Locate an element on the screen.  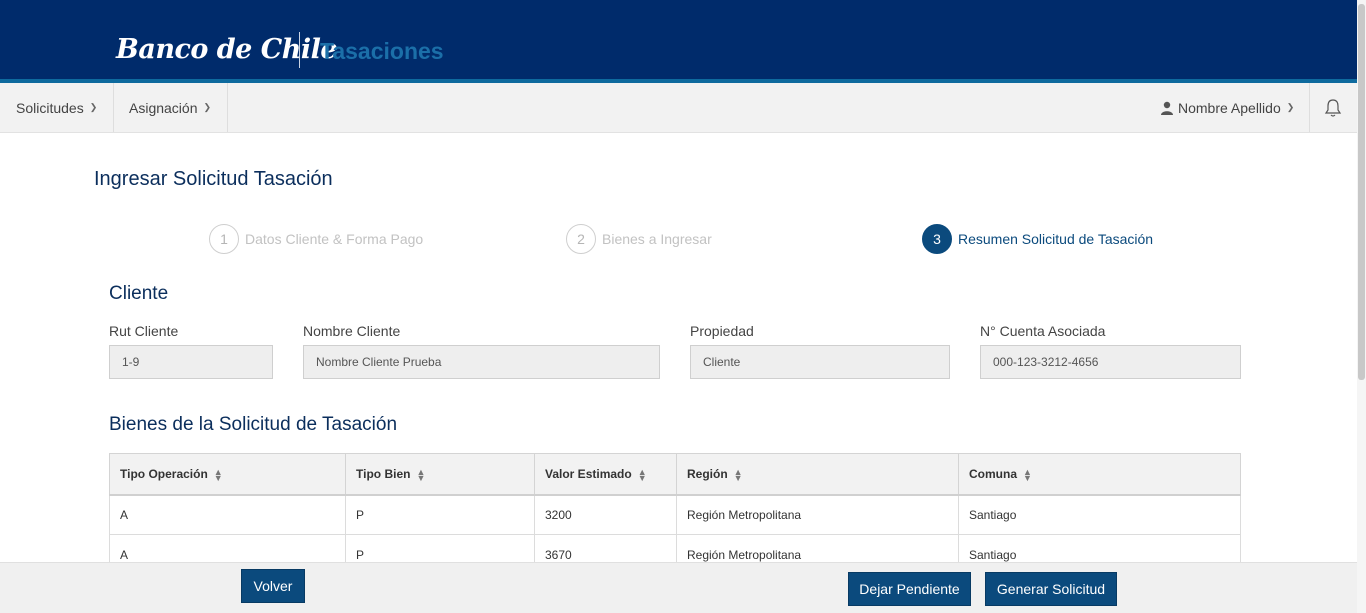
user-icon is located at coordinates (1167, 108).